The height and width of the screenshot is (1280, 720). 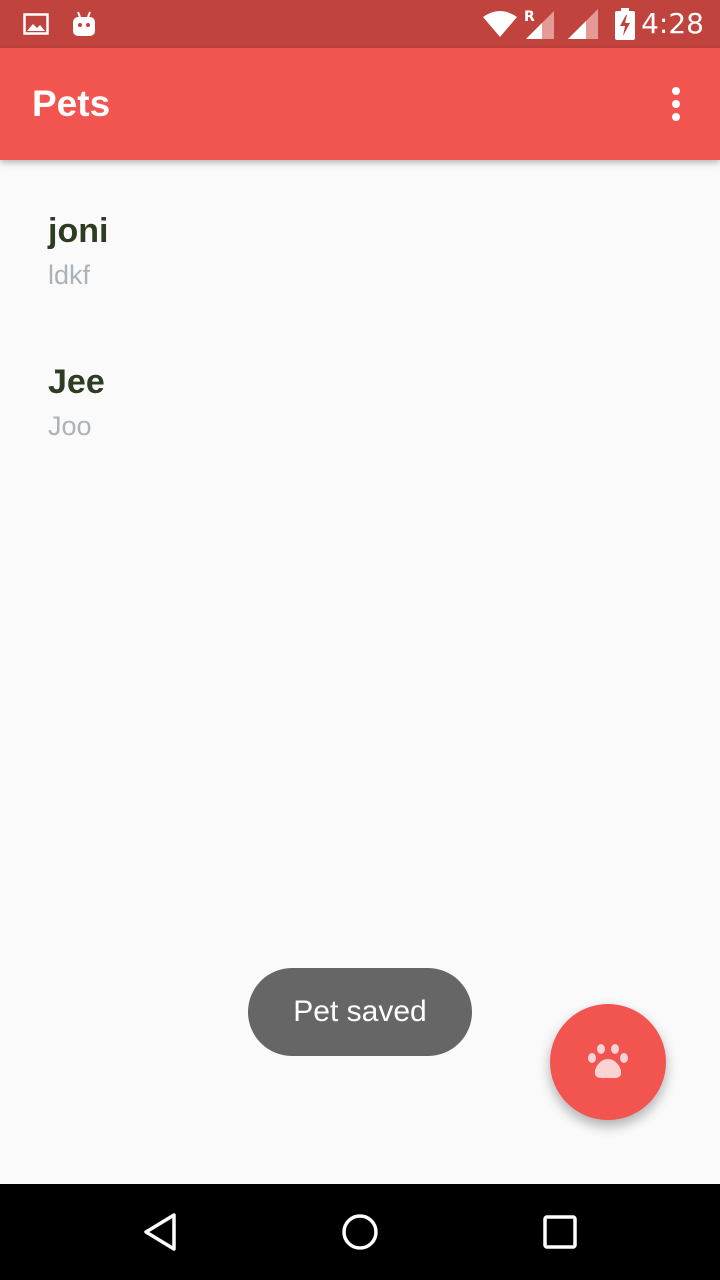 I want to click on recents-icon, so click(x=560, y=1232).